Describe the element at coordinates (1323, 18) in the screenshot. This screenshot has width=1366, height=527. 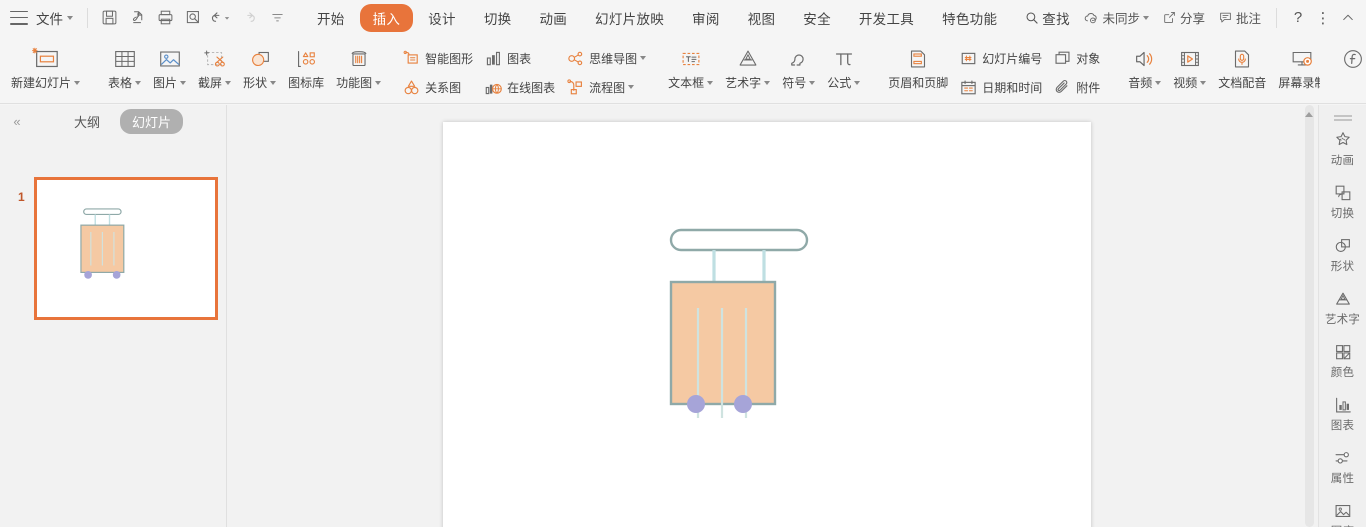
I see `more-options-icon: ⋮` at that location.